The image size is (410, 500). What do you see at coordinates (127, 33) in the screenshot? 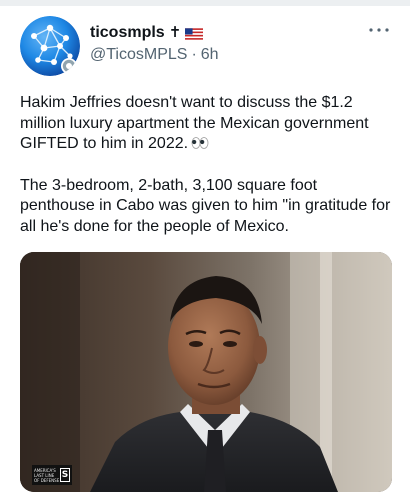
I see `display-name: ticosmpls` at bounding box center [127, 33].